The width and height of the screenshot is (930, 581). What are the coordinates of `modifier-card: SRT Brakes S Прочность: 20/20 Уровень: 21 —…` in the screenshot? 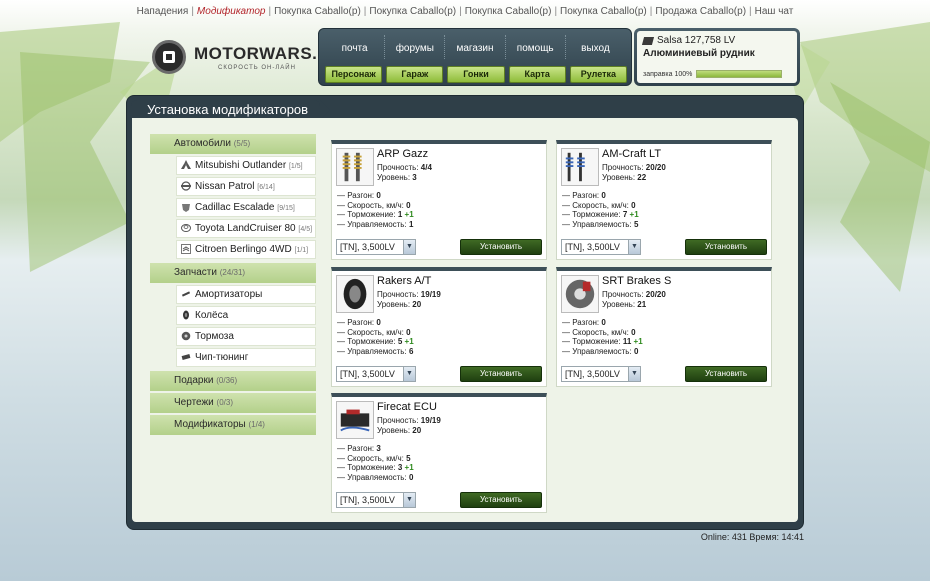 It's located at (664, 327).